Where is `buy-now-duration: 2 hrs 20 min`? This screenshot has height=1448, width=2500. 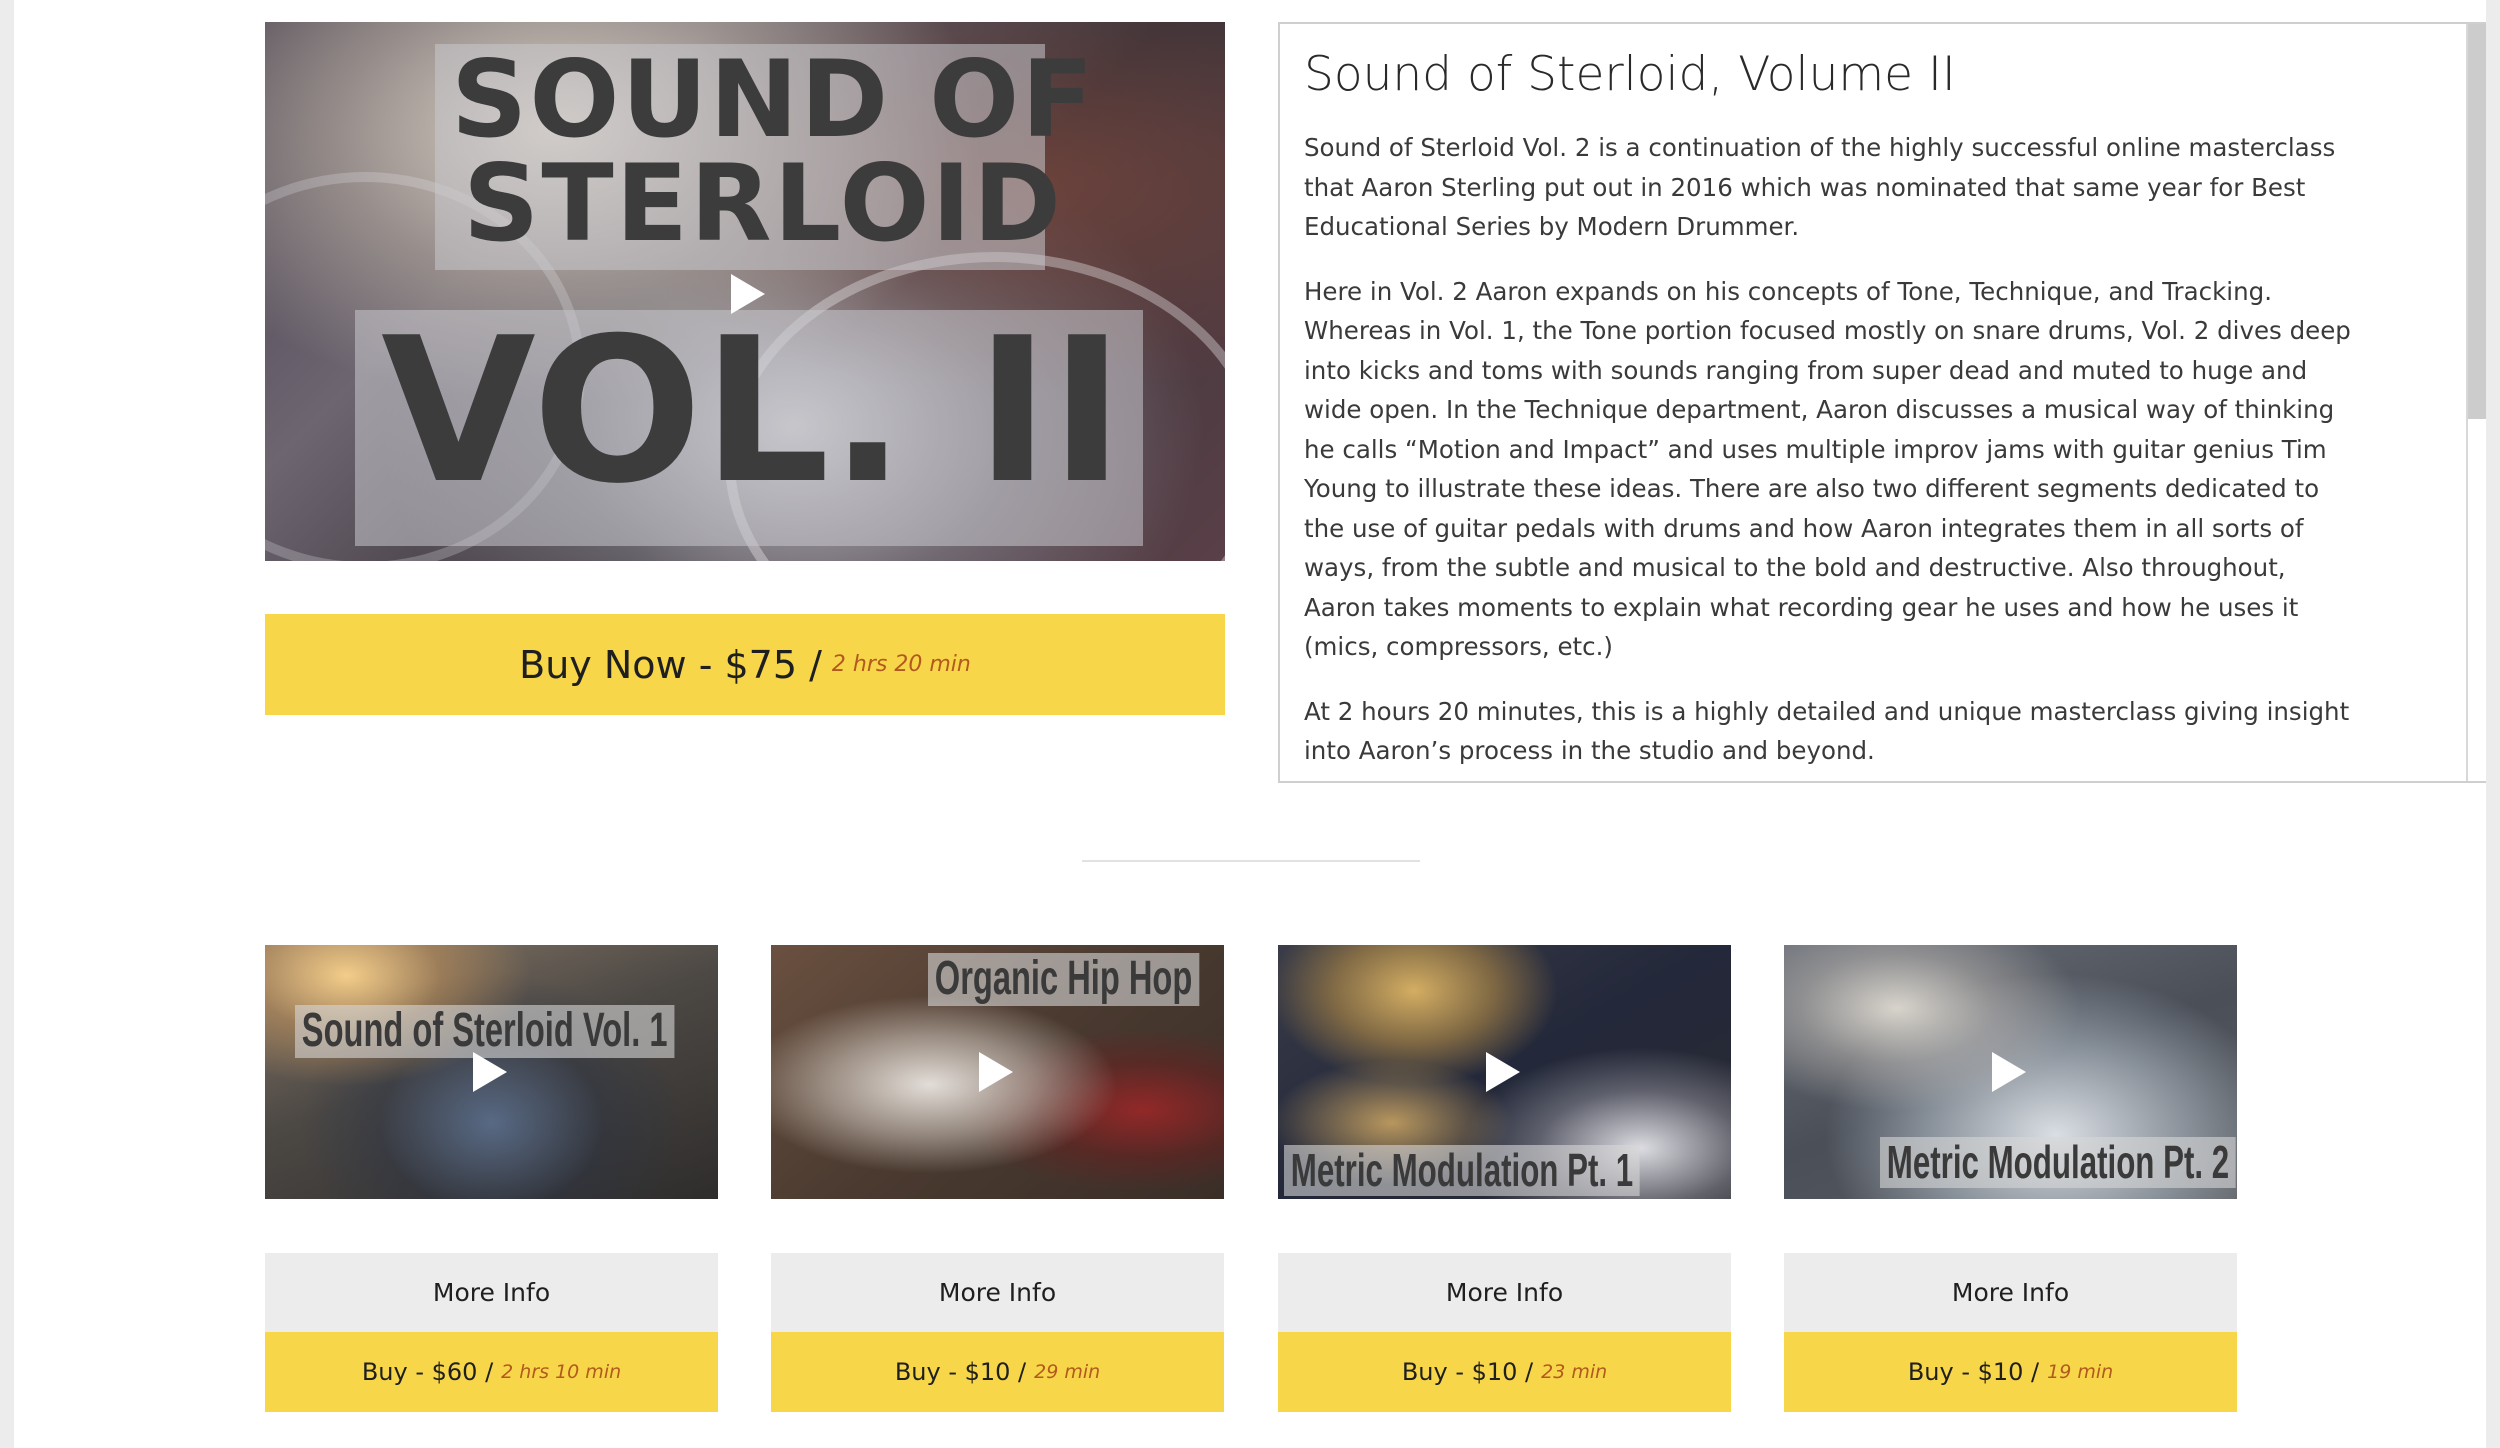
buy-now-duration: 2 hrs 20 min is located at coordinates (901, 664).